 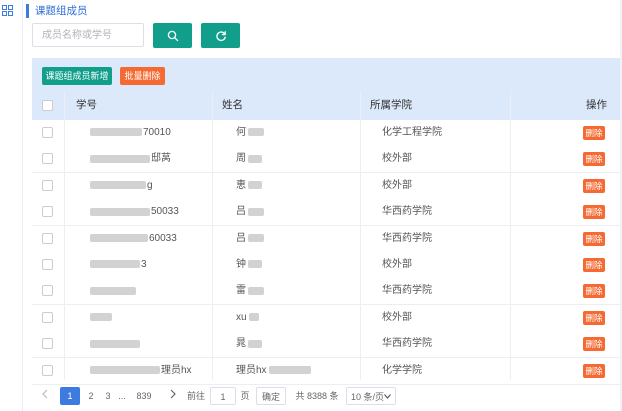 I want to click on student-id: 70010, so click(x=130, y=133).